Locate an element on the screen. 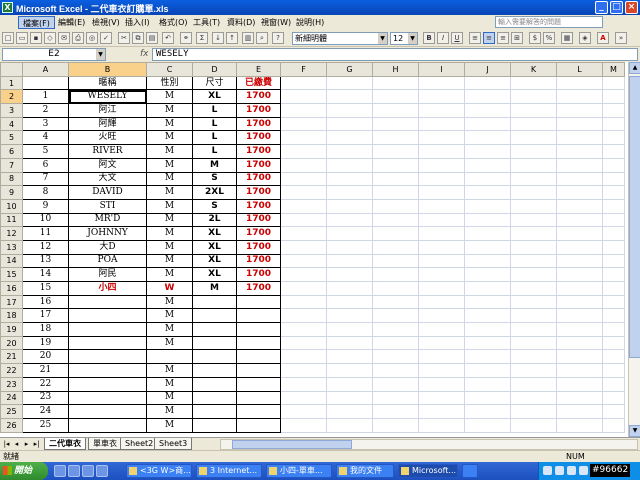  email-icon: ✉ is located at coordinates (64, 38).